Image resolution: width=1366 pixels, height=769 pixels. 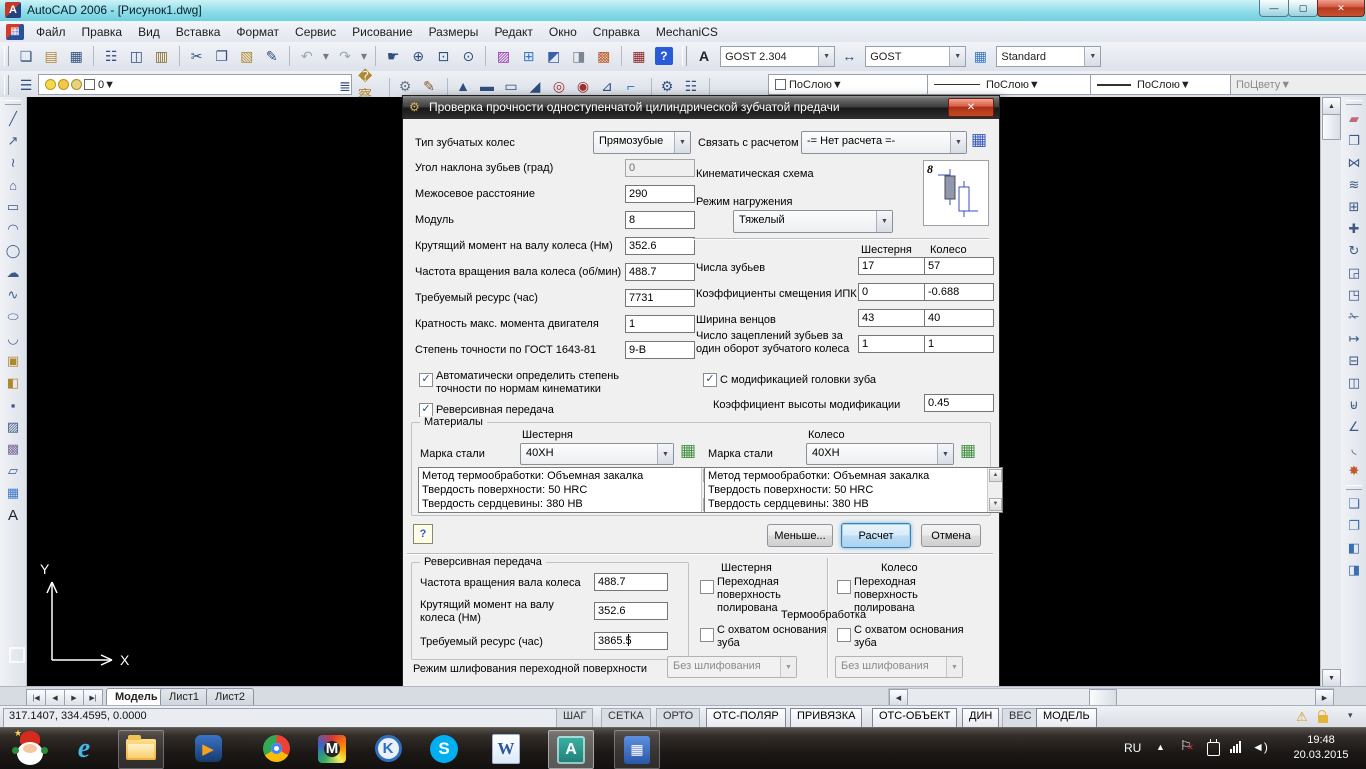 What do you see at coordinates (364, 56) in the screenshot?
I see `redo-dropdown-icon: ▾` at bounding box center [364, 56].